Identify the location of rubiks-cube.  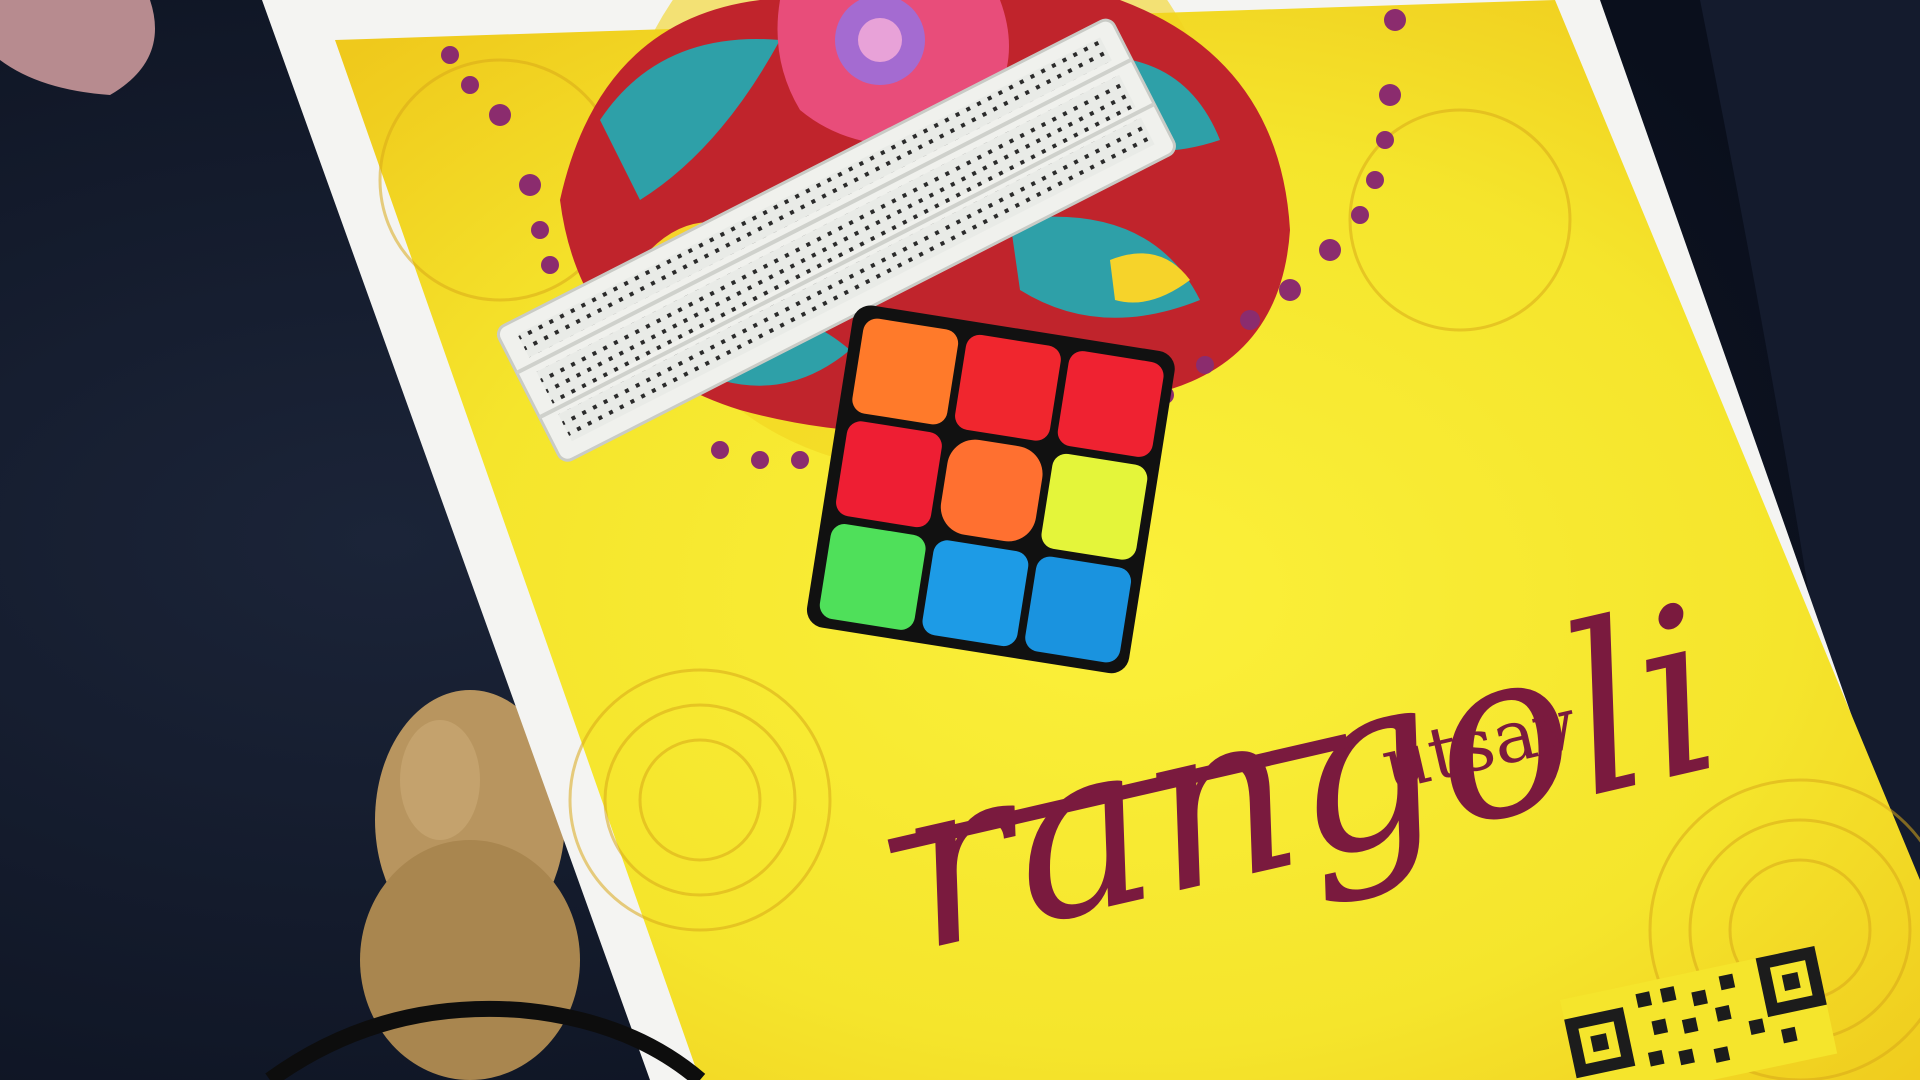
(990, 489).